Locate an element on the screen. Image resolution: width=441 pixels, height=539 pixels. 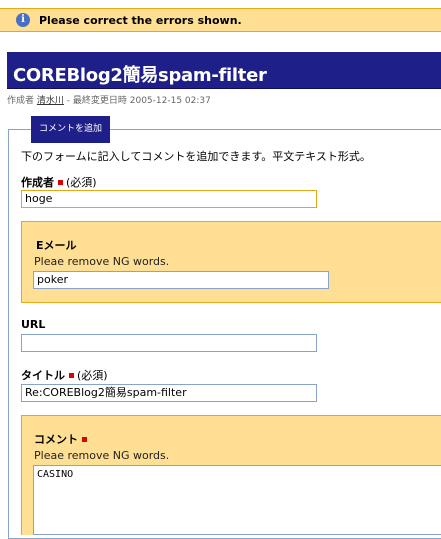
comment-error-message: Pleae remove NG words. is located at coordinates (102, 455).